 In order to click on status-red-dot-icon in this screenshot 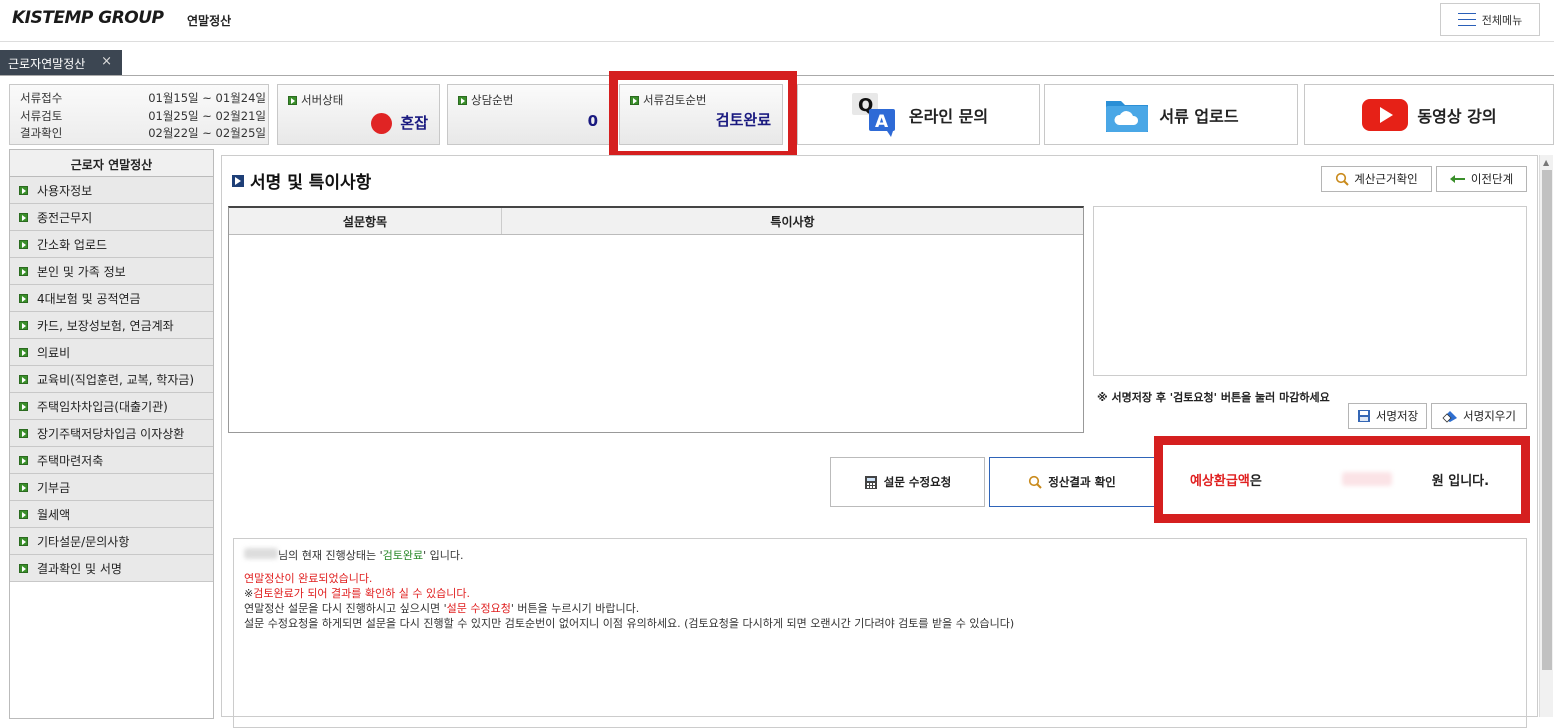, I will do `click(382, 123)`.